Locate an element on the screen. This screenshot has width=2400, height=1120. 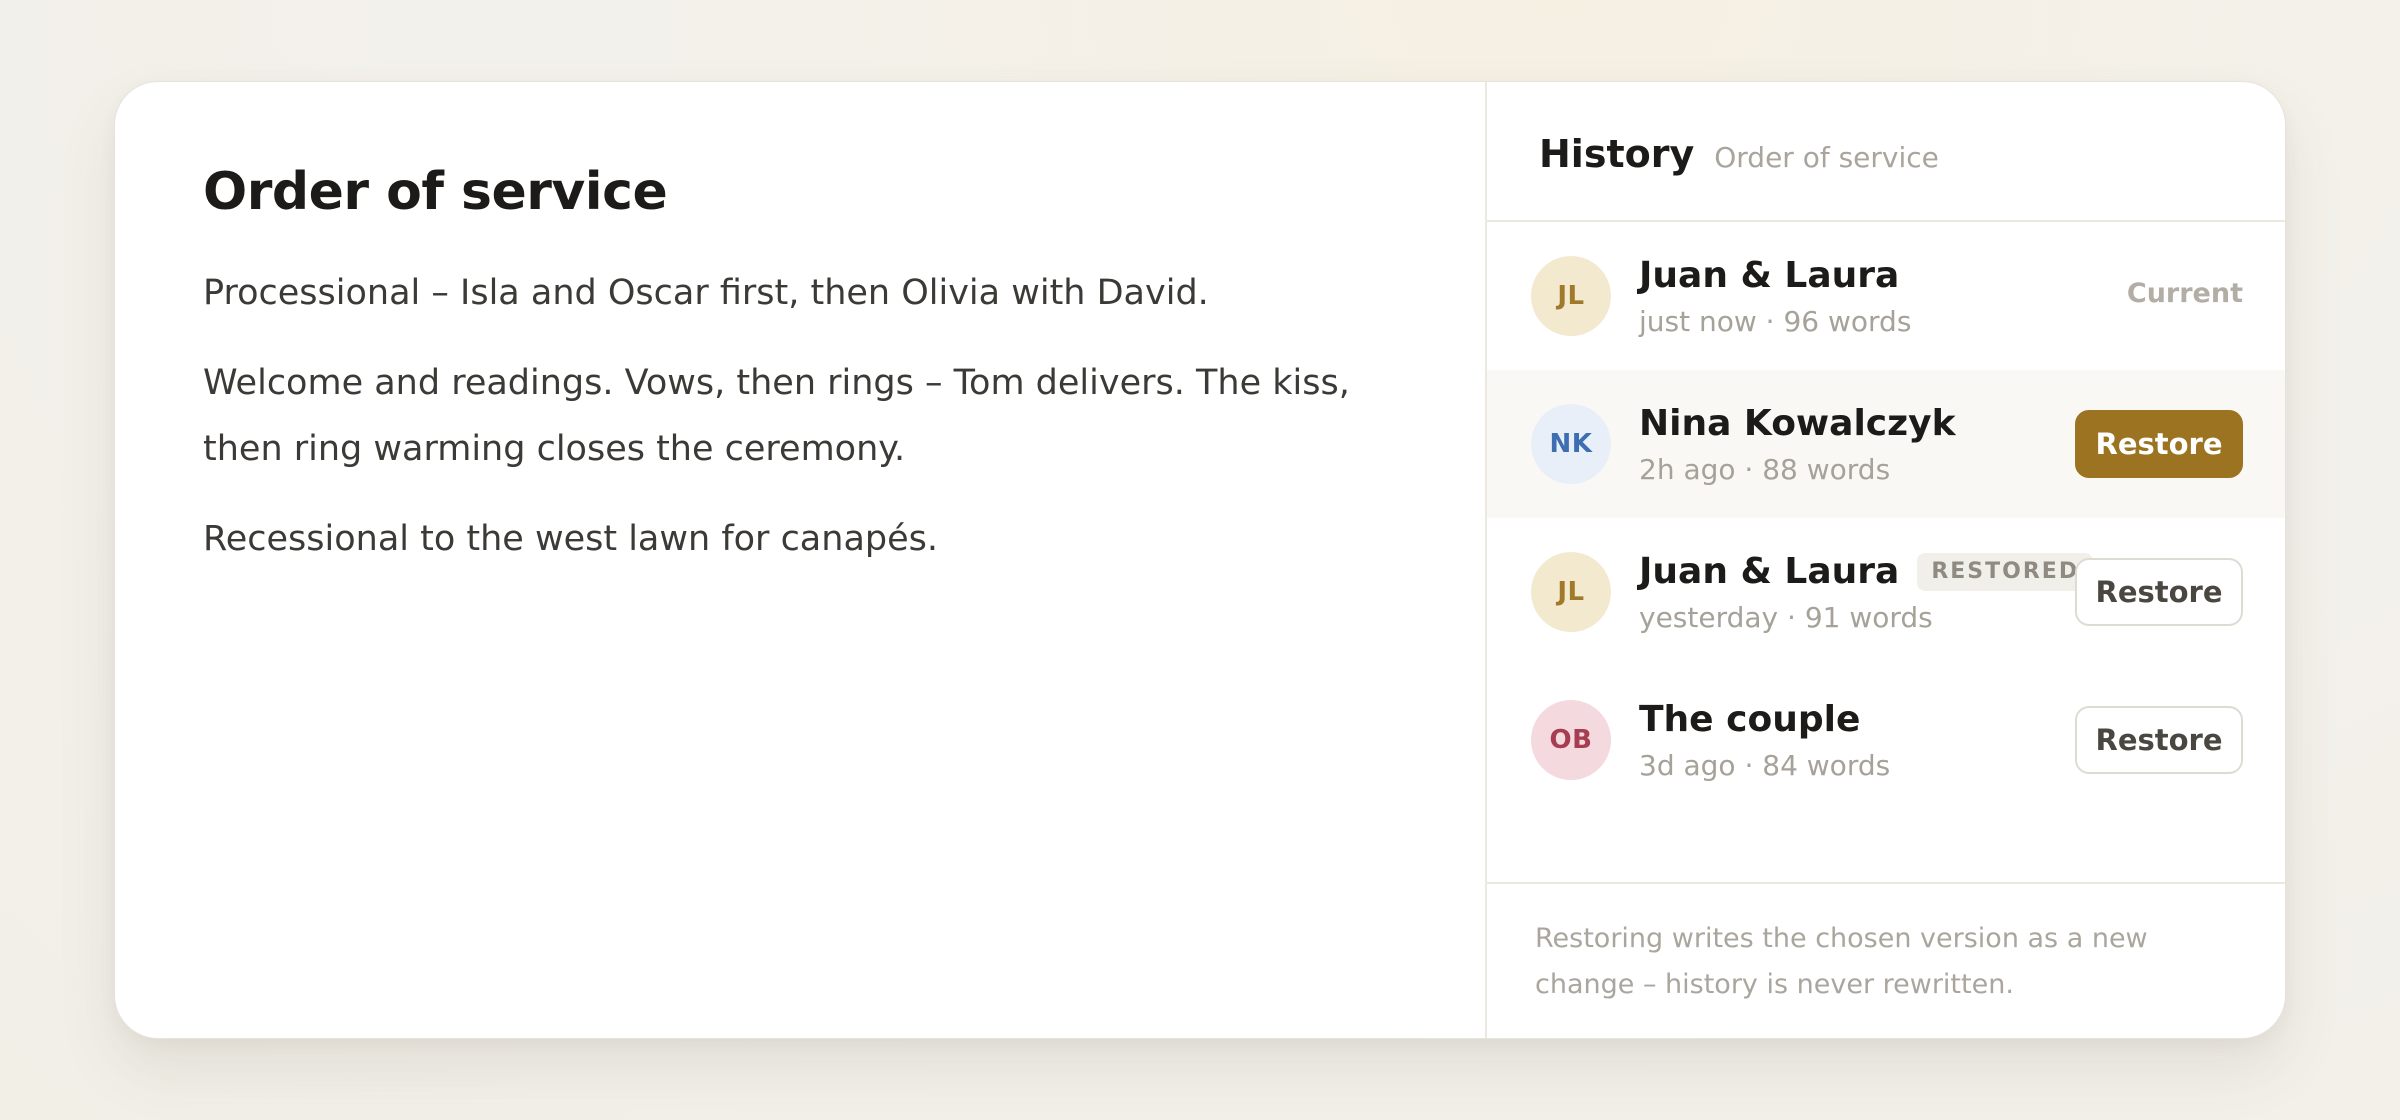
version-author: Juan & Laura is located at coordinates (1769, 276).